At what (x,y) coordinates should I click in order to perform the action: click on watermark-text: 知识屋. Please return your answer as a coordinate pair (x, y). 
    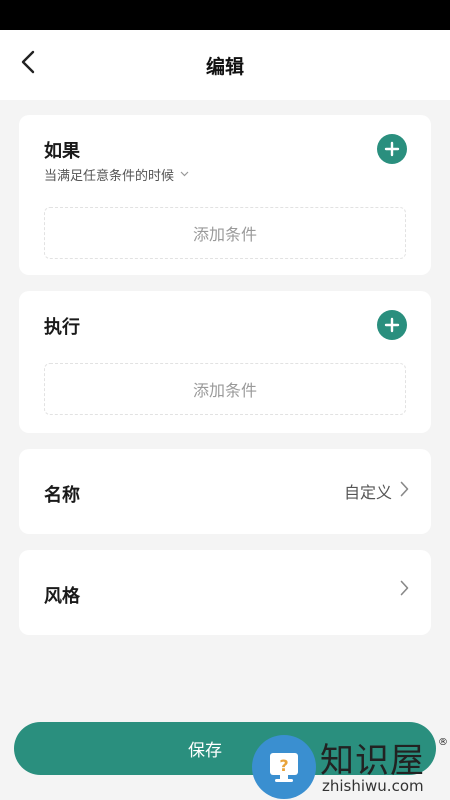
    Looking at the image, I should click on (372, 761).